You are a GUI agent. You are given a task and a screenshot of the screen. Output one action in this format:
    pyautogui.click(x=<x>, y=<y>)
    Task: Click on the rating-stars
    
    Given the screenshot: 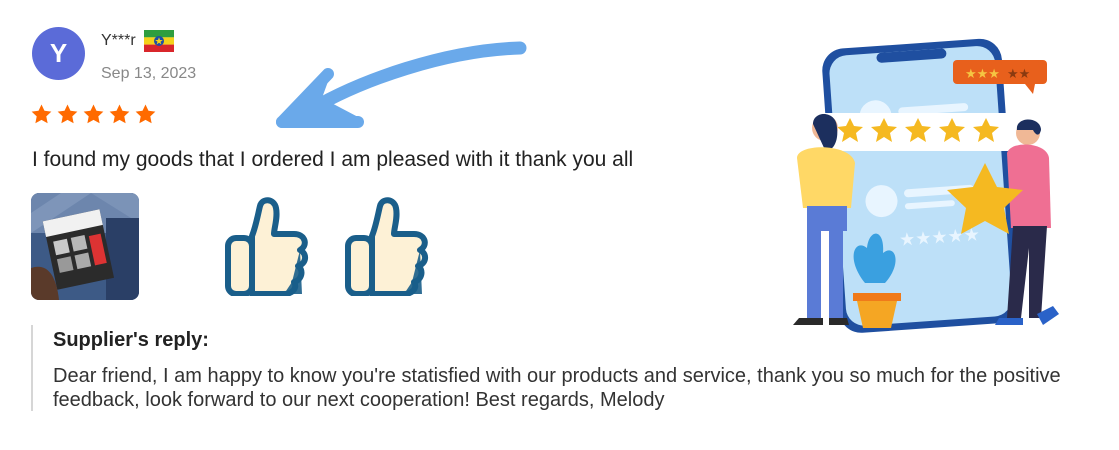 What is the action you would take?
    pyautogui.click(x=93, y=114)
    